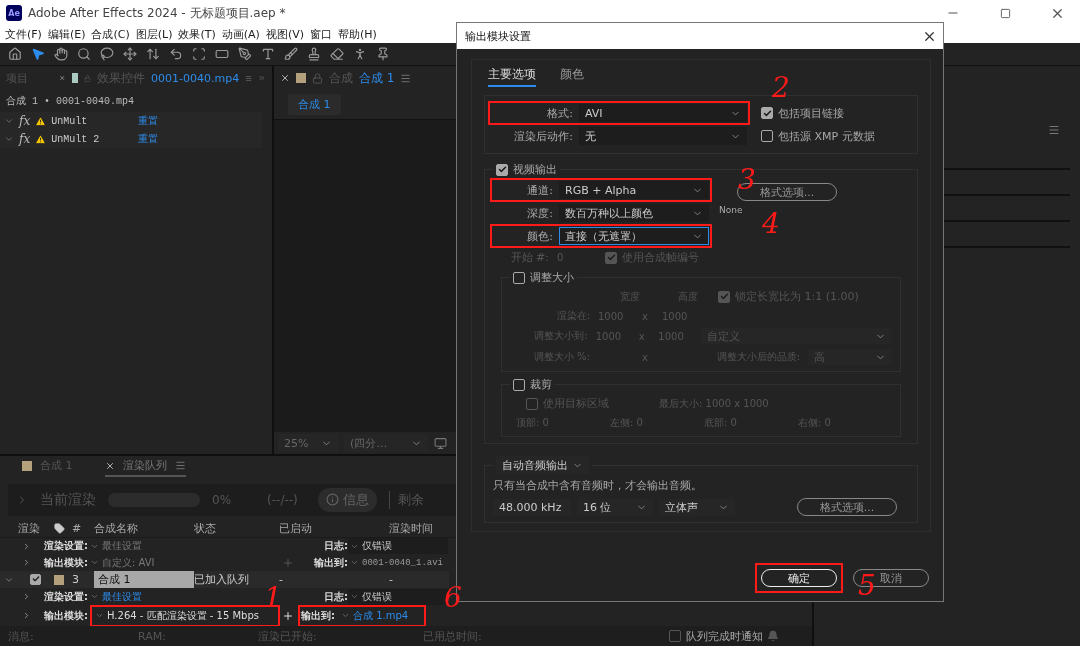 This screenshot has height=646, width=1080. What do you see at coordinates (29, 528) in the screenshot?
I see `column-header: 渲染` at bounding box center [29, 528].